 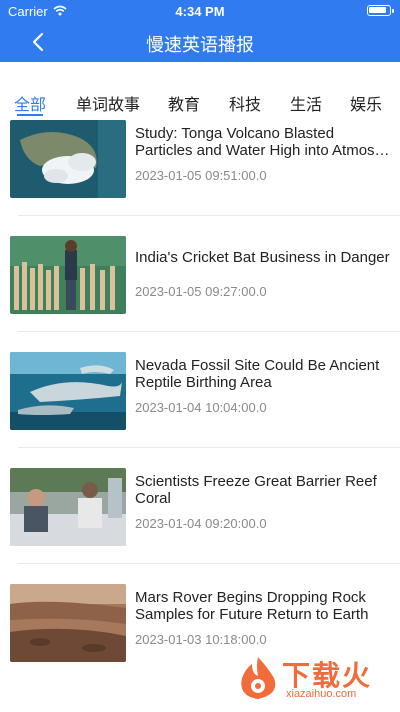 I want to click on tab-education: 教育, so click(x=184, y=103).